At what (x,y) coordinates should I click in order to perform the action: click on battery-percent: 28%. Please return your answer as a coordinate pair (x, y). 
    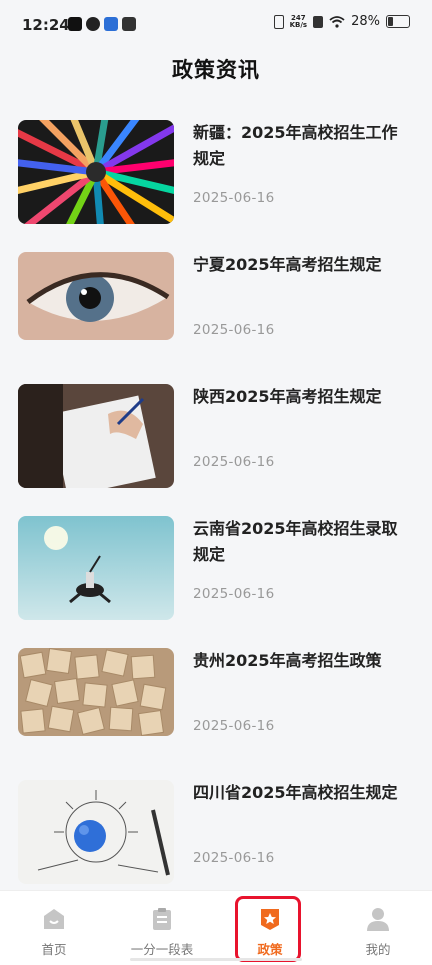
    Looking at the image, I should click on (365, 21).